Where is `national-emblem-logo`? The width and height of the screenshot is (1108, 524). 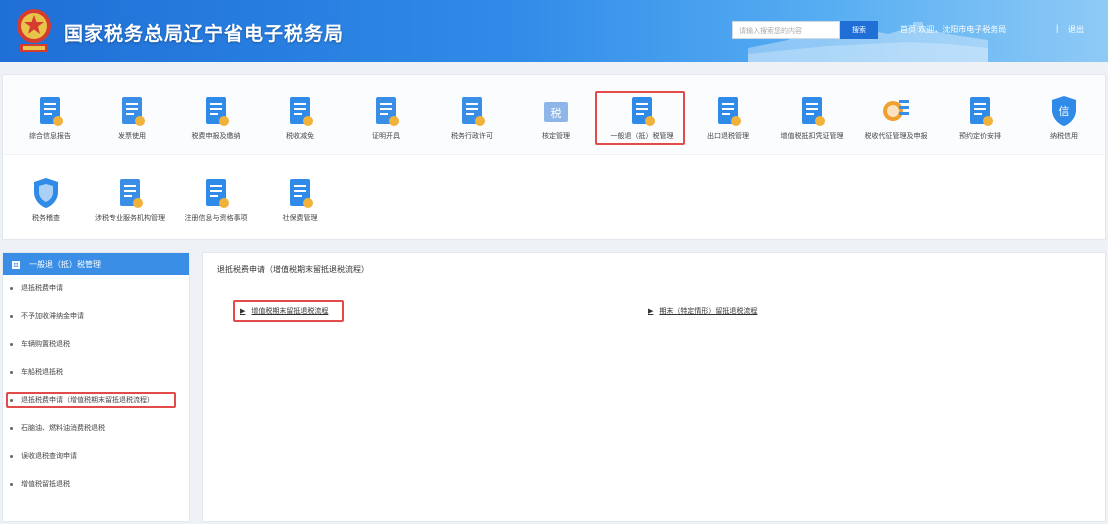
national-emblem-logo is located at coordinates (34, 30).